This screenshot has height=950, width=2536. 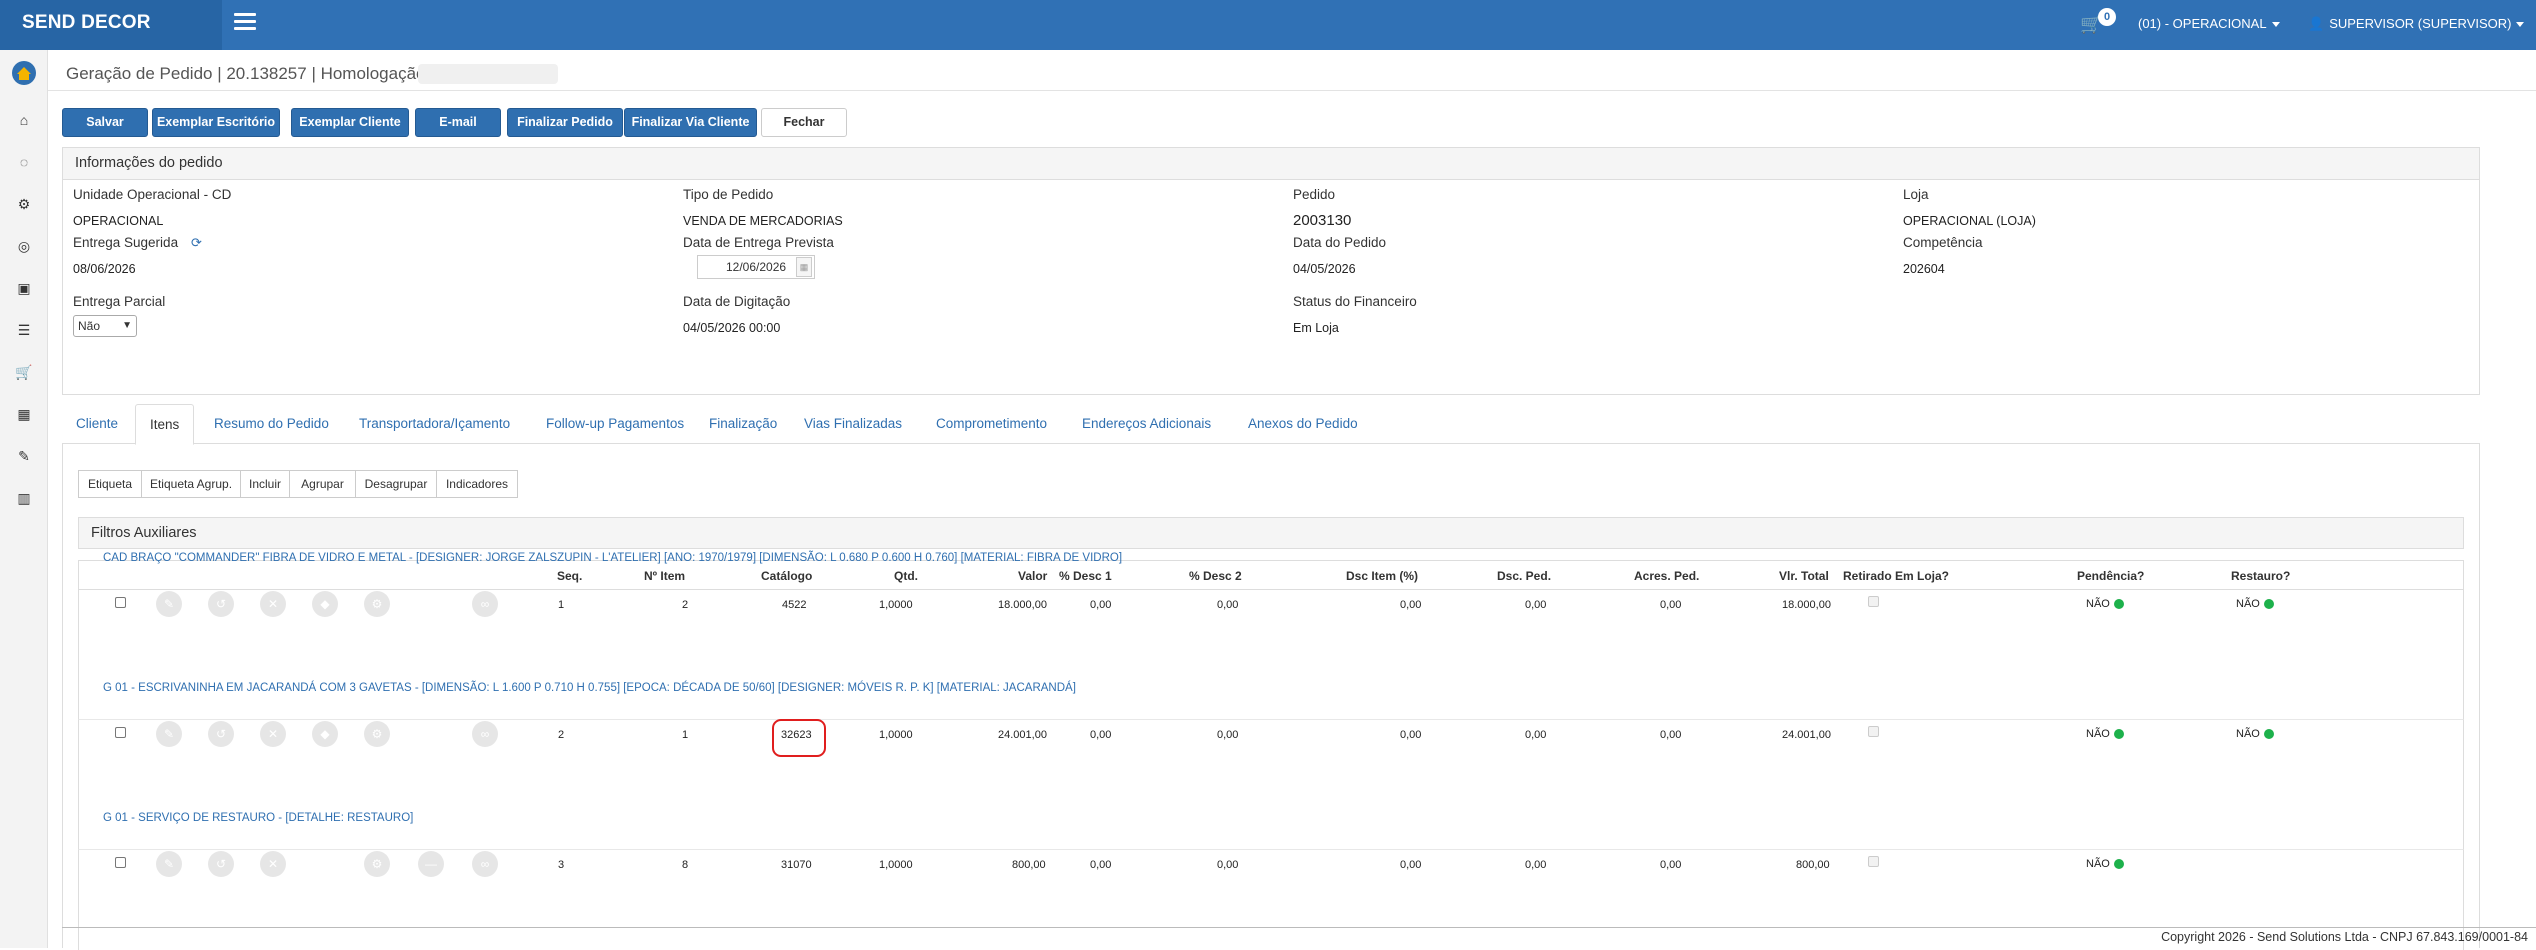 What do you see at coordinates (24, 414) in the screenshot?
I see `image-icon: ▦` at bounding box center [24, 414].